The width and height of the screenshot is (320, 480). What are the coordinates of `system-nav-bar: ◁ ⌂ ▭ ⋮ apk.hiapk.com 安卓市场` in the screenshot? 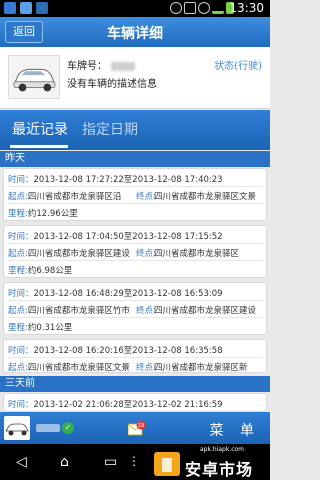 It's located at (135, 462).